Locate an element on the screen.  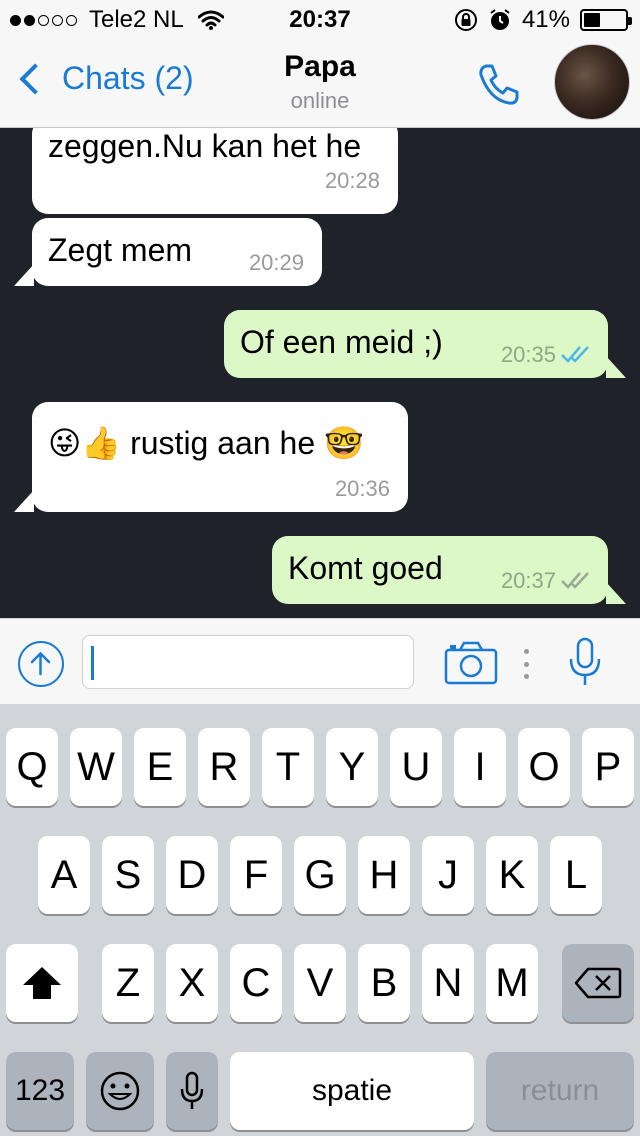
key-v: V is located at coordinates (320, 983).